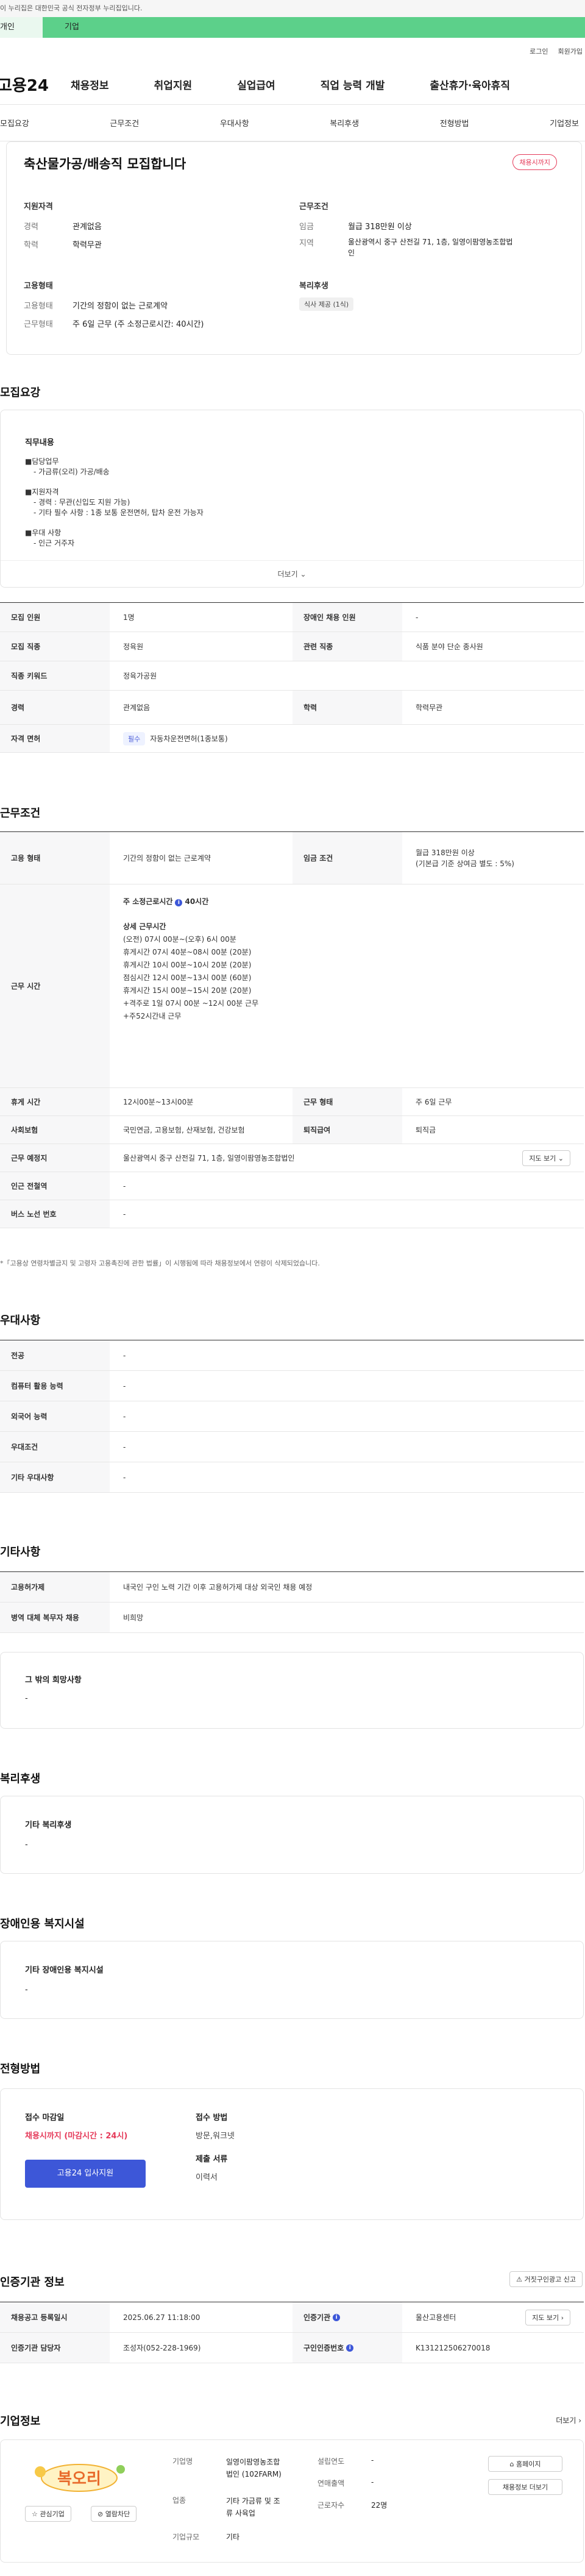 The image size is (585, 2576). Describe the element at coordinates (114, 2514) in the screenshot. I see `block-company-button: ⊘ 열람차단` at that location.